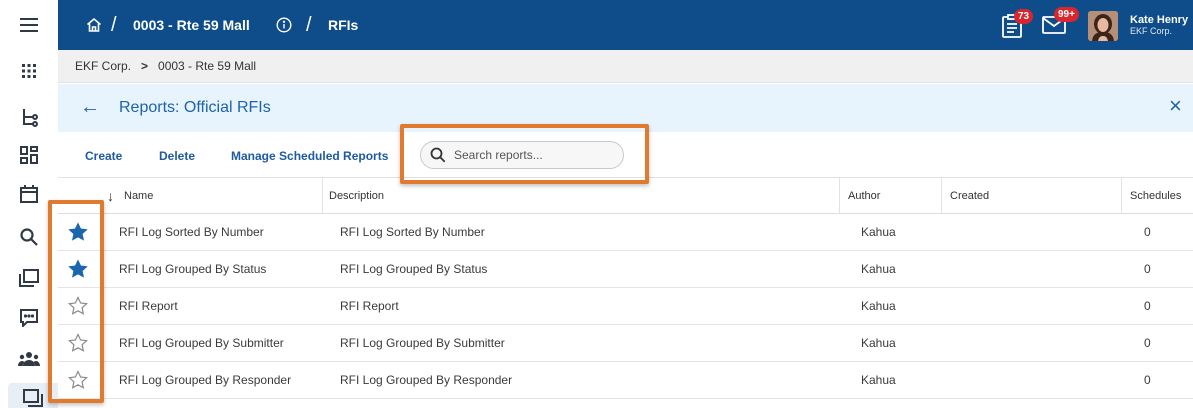  Describe the element at coordinates (33, 395) in the screenshot. I see `reports-icon` at that location.